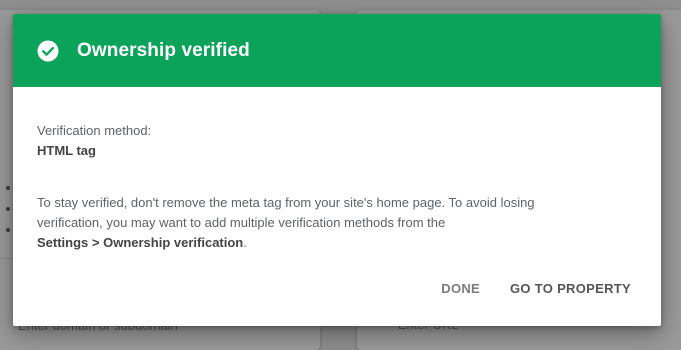  Describe the element at coordinates (570, 288) in the screenshot. I see `go-to-property-button: GO TO PROPERTY` at that location.